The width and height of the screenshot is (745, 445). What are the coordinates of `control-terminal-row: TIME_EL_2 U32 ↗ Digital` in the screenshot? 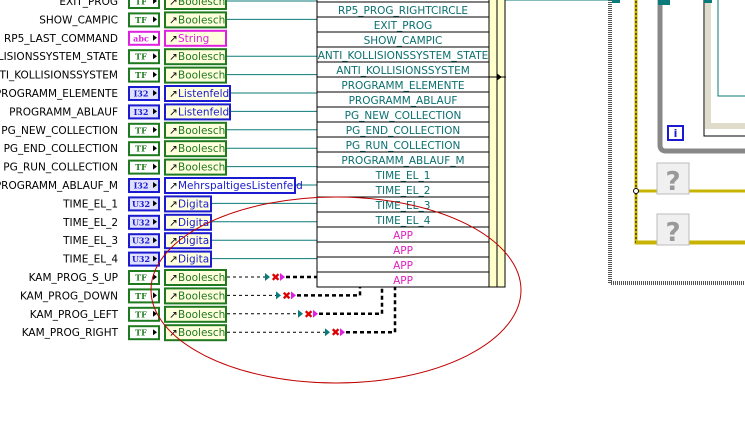 It's located at (137, 222).